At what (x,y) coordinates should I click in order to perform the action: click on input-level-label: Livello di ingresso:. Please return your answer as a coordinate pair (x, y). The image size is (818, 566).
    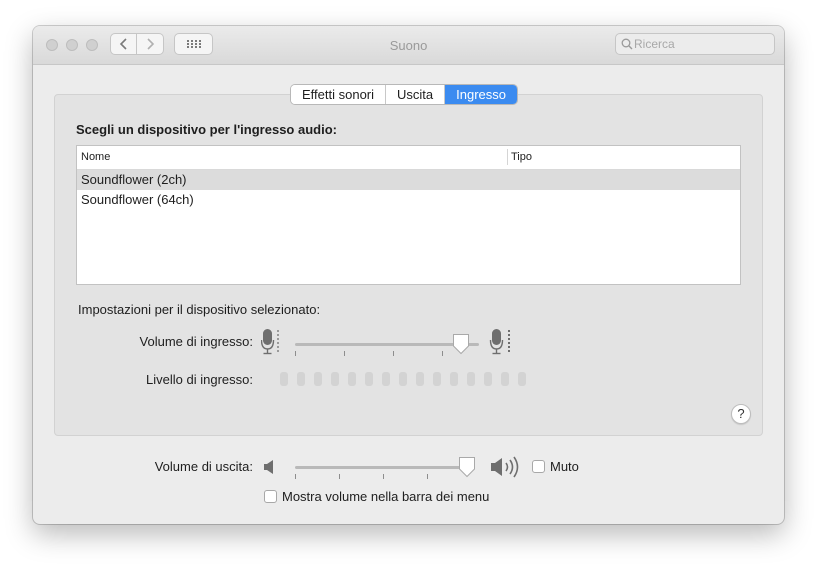
    Looking at the image, I should click on (199, 379).